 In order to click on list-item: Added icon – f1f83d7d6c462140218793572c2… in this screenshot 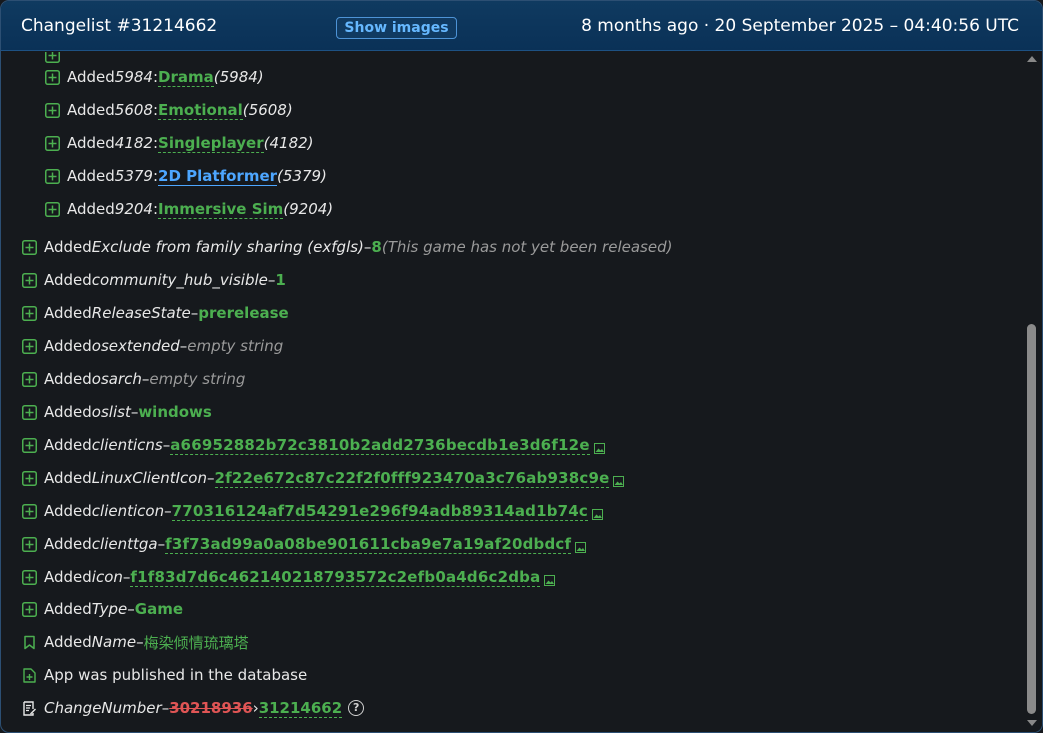, I will do `click(289, 577)`.